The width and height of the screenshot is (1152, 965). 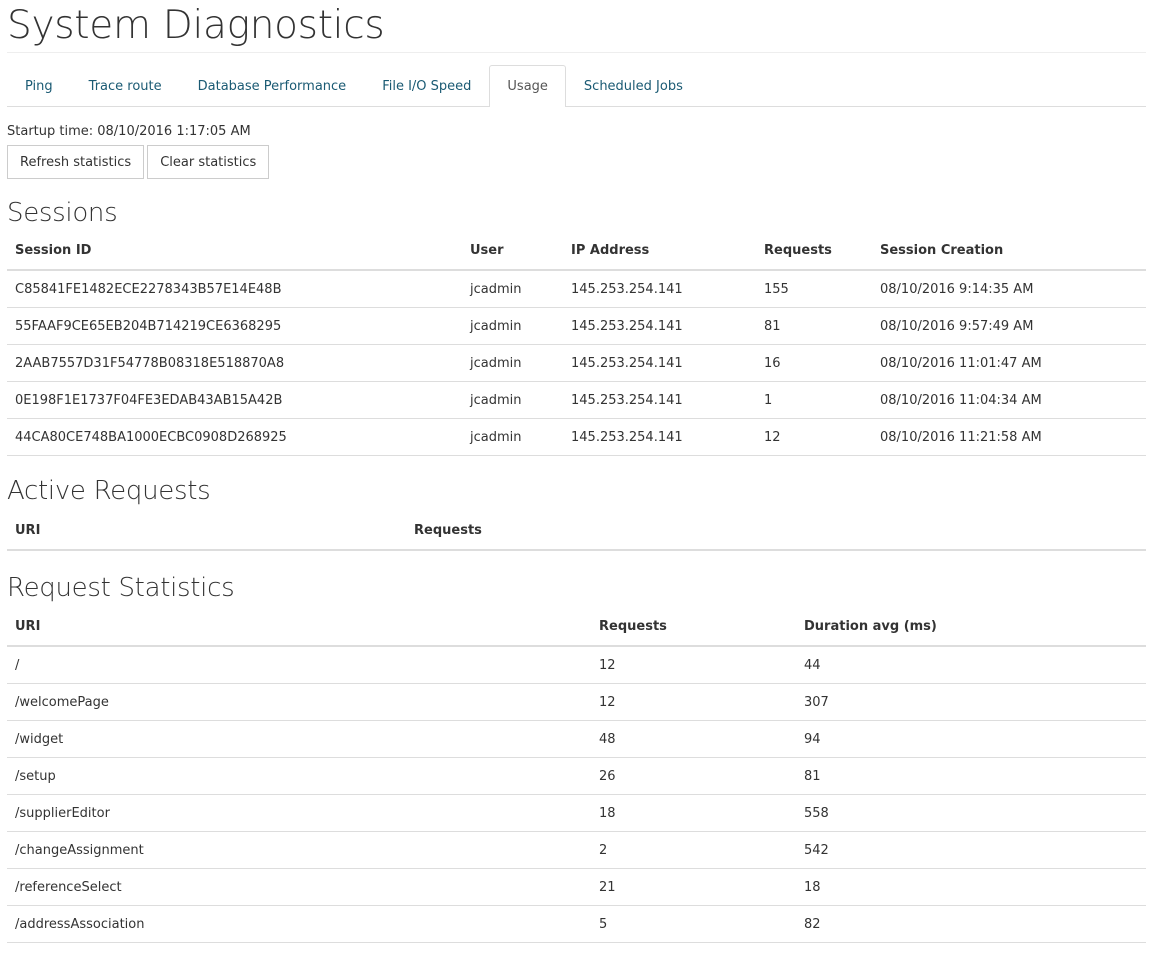 What do you see at coordinates (109, 491) in the screenshot?
I see `active-requests-heading: Active Requests` at bounding box center [109, 491].